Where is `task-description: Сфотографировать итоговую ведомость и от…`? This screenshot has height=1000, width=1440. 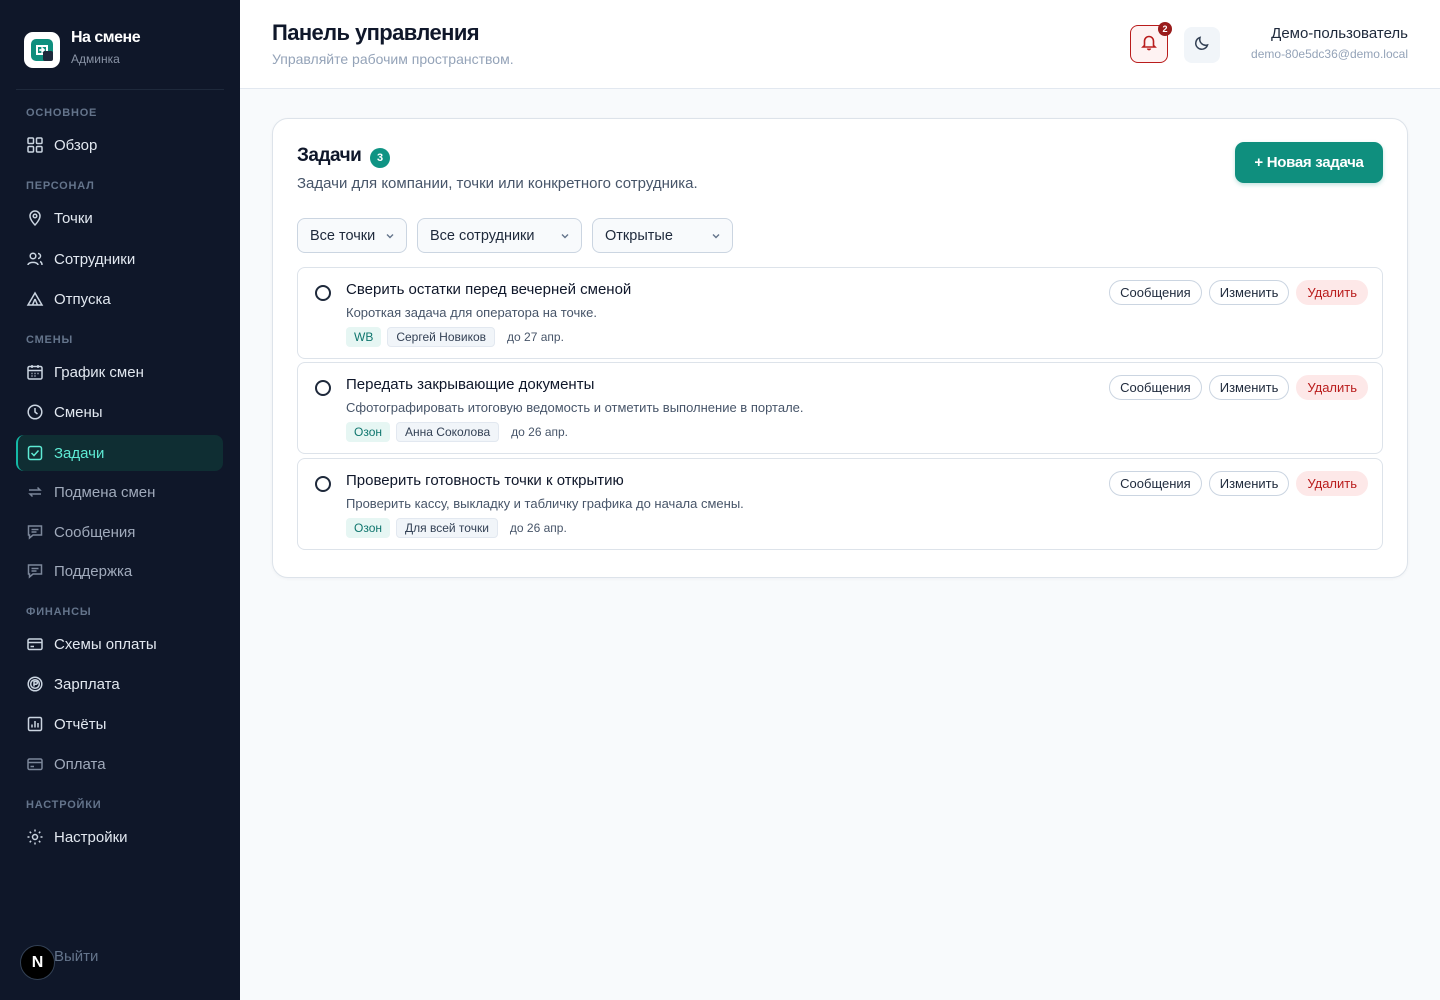 task-description: Сфотографировать итоговую ведомость и от… is located at coordinates (575, 407).